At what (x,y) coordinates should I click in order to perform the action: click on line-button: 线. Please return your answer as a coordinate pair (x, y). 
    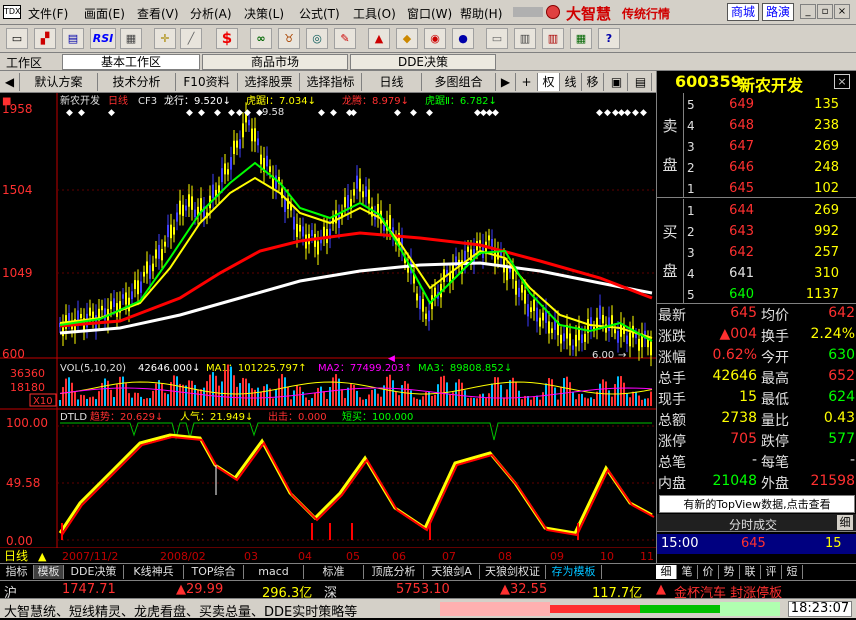
    Looking at the image, I should click on (571, 82).